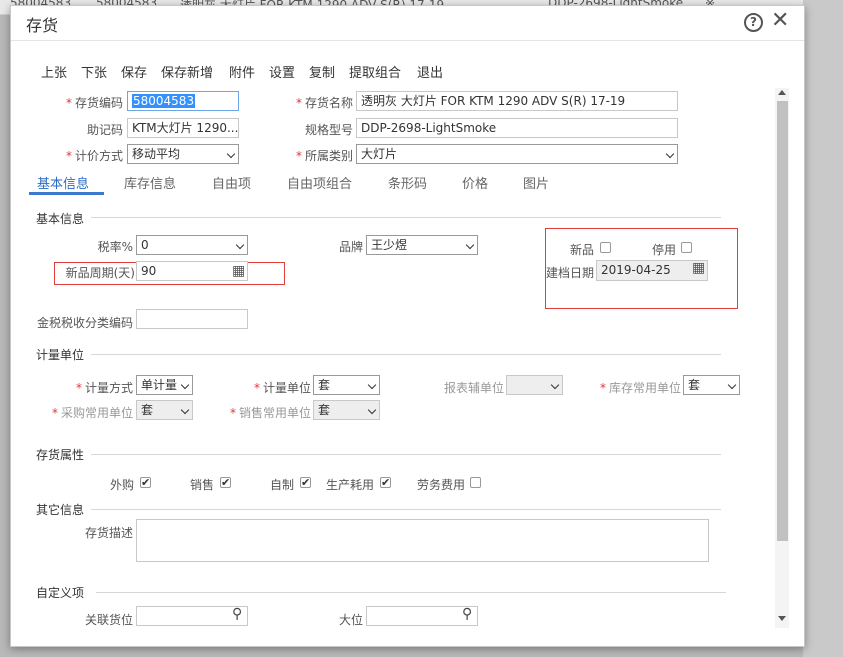 This screenshot has width=843, height=657. What do you see at coordinates (640, 388) in the screenshot?
I see `stock-unit-label: * 库存常用单位` at bounding box center [640, 388].